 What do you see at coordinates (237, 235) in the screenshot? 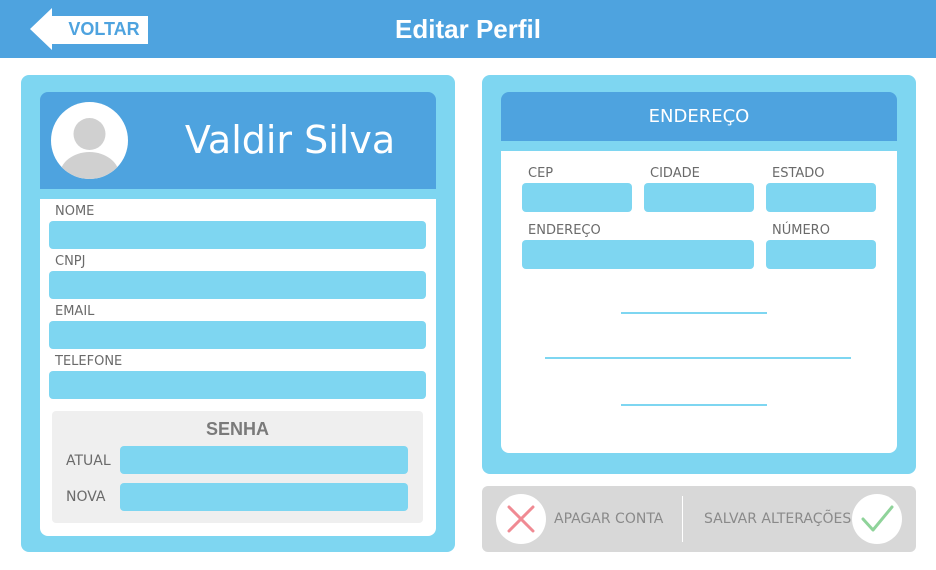
I see `nome-input` at bounding box center [237, 235].